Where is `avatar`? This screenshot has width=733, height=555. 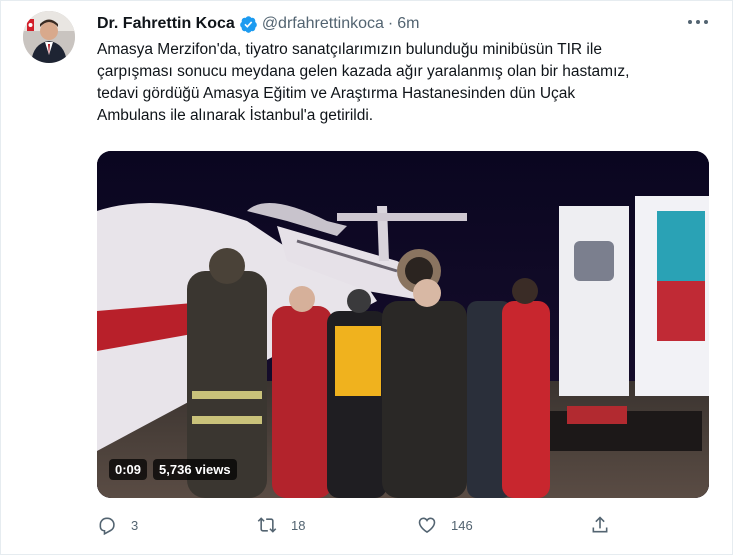
avatar is located at coordinates (49, 37).